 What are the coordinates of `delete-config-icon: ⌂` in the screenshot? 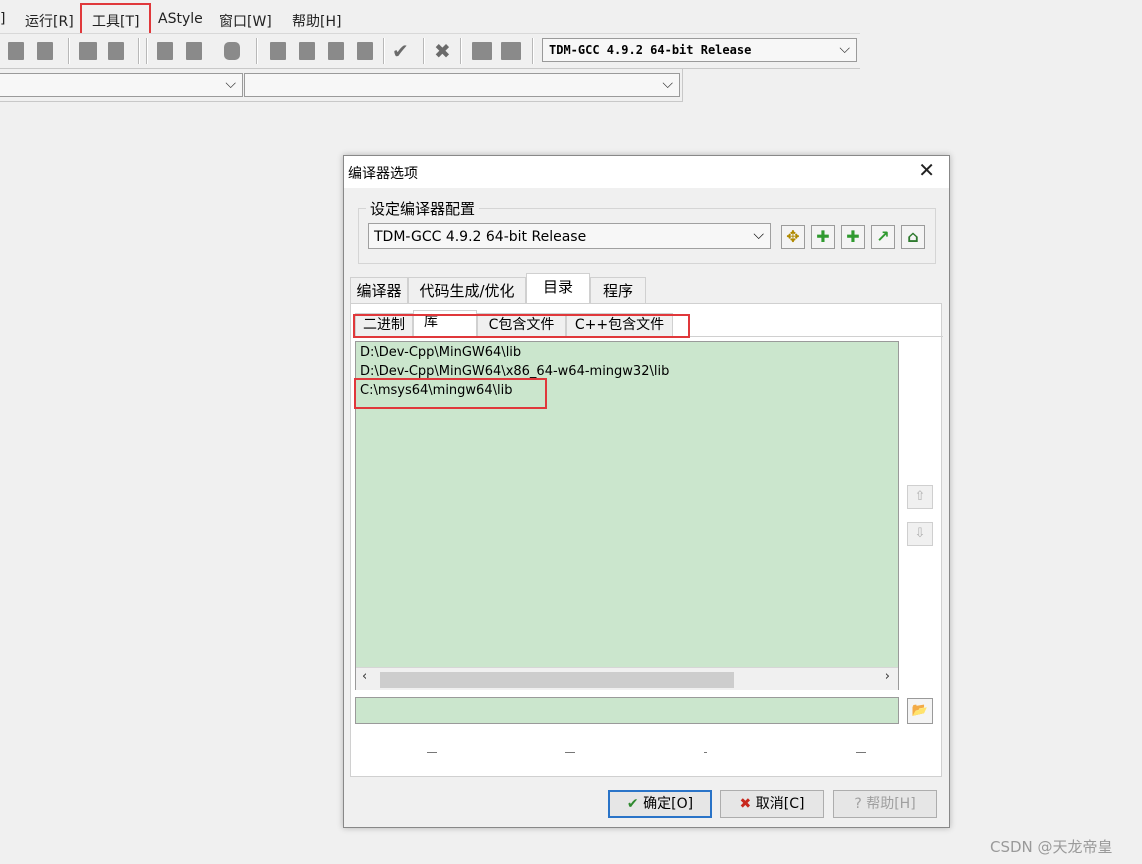 It's located at (913, 237).